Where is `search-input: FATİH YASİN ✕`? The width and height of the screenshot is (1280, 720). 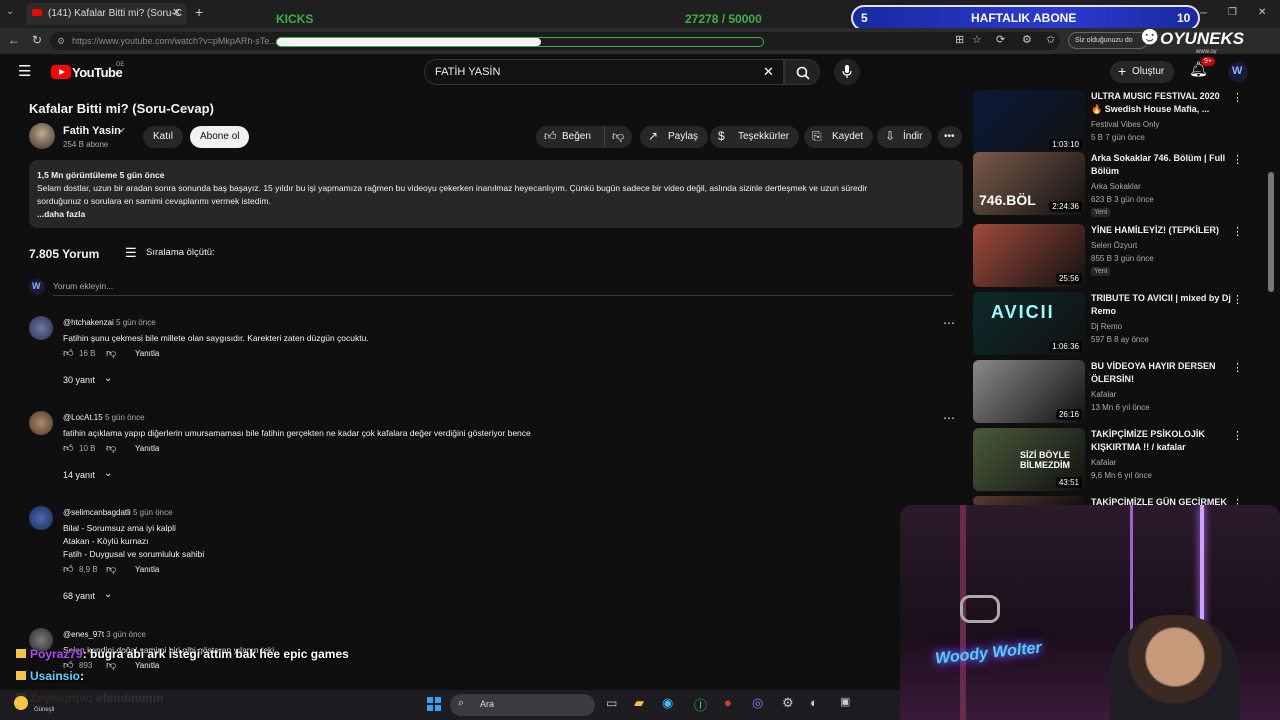
search-input: FATİH YASİN ✕ is located at coordinates (604, 72).